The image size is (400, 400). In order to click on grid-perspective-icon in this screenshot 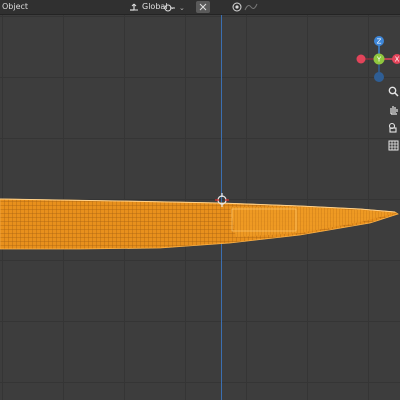, I will do `click(393, 145)`.